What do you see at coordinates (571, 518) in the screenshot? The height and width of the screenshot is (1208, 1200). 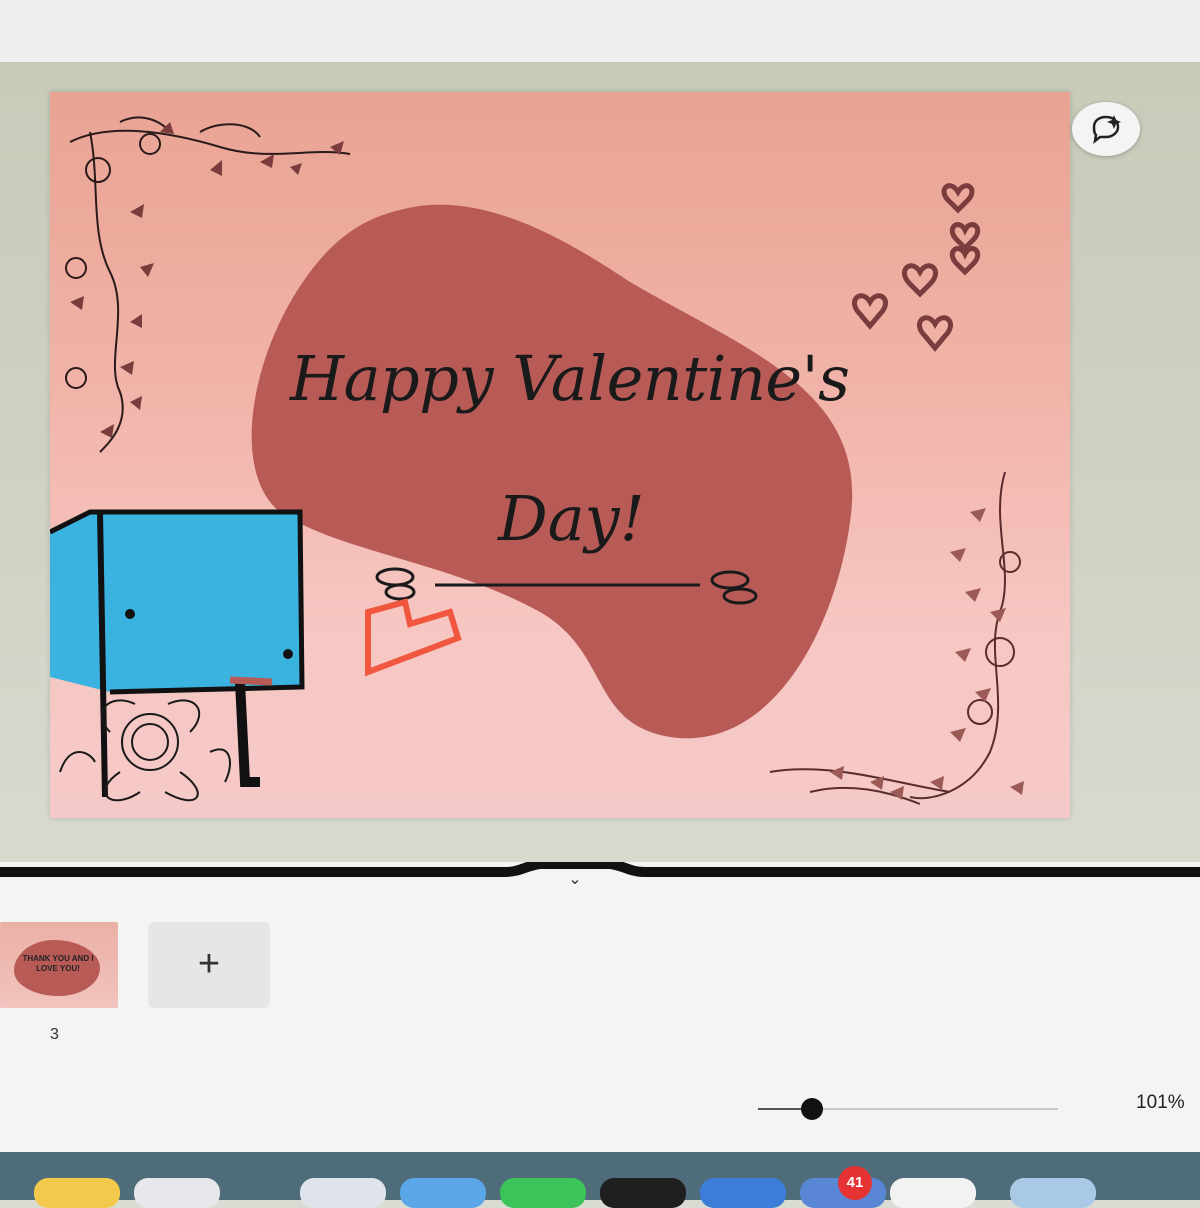 I see `heading-line-2: Day!` at bounding box center [571, 518].